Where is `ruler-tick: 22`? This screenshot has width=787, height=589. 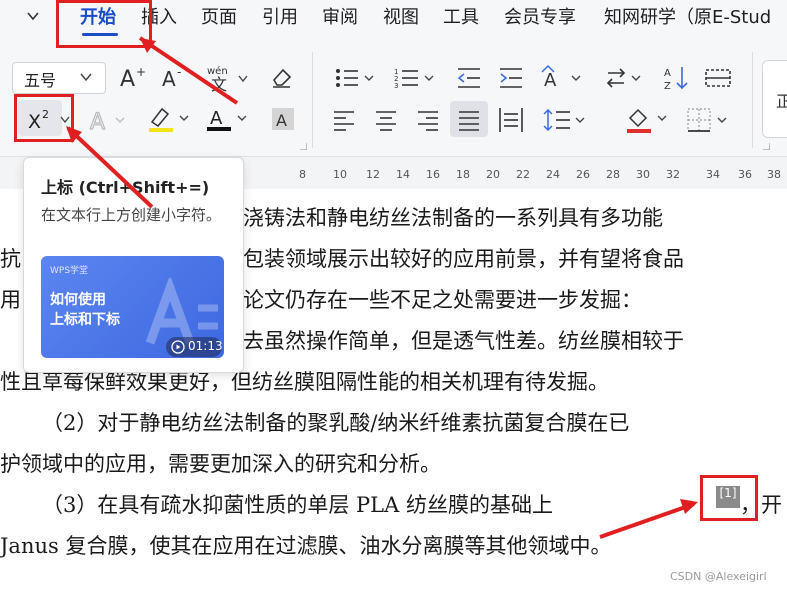
ruler-tick: 22 is located at coordinates (523, 174).